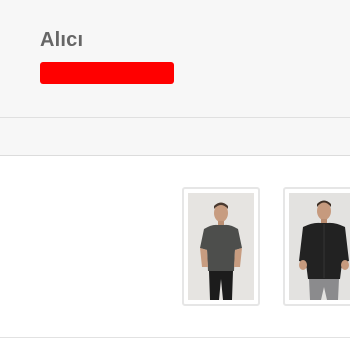 This screenshot has height=350, width=350. I want to click on man-in-dark-grey-tshirt-photo, so click(221, 246).